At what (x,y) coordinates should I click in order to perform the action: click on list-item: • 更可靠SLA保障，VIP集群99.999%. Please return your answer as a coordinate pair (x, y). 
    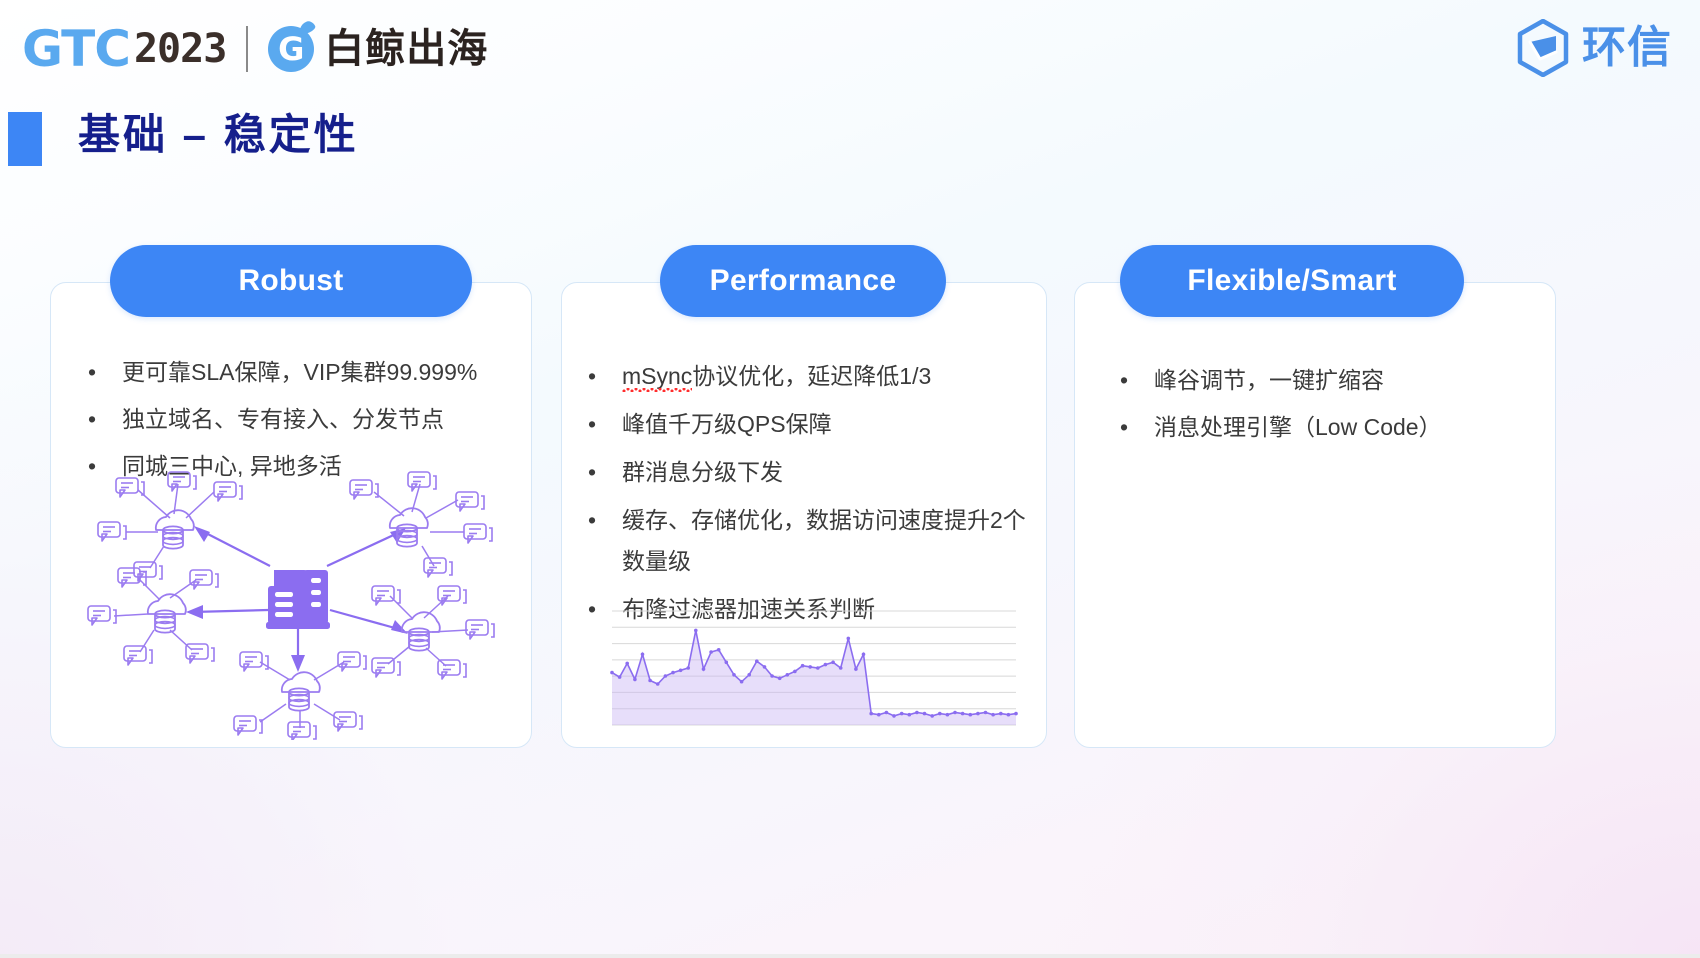
    Looking at the image, I should click on (298, 373).